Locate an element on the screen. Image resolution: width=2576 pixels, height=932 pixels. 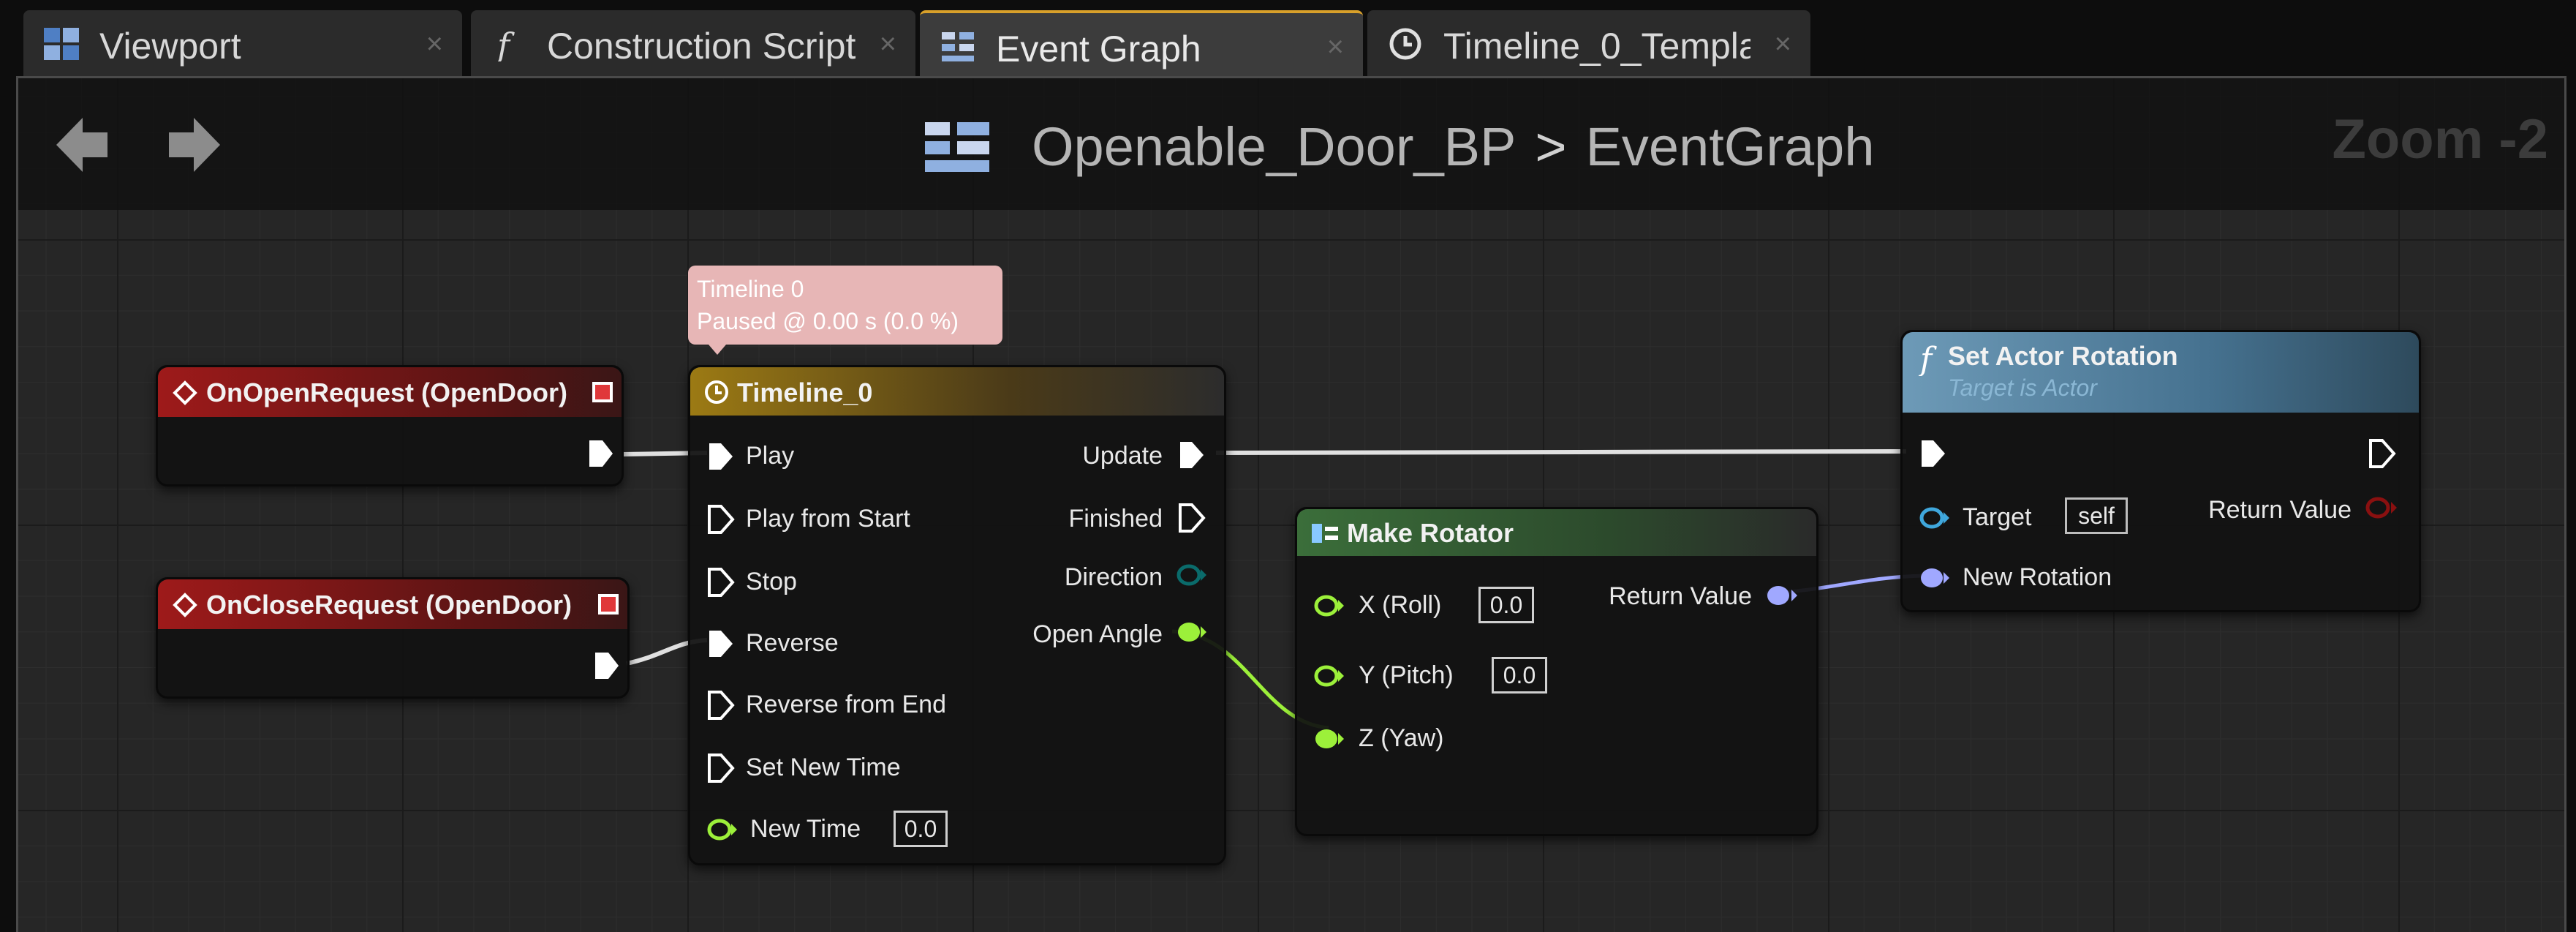
tab-label: Event Graph is located at coordinates (1098, 49).